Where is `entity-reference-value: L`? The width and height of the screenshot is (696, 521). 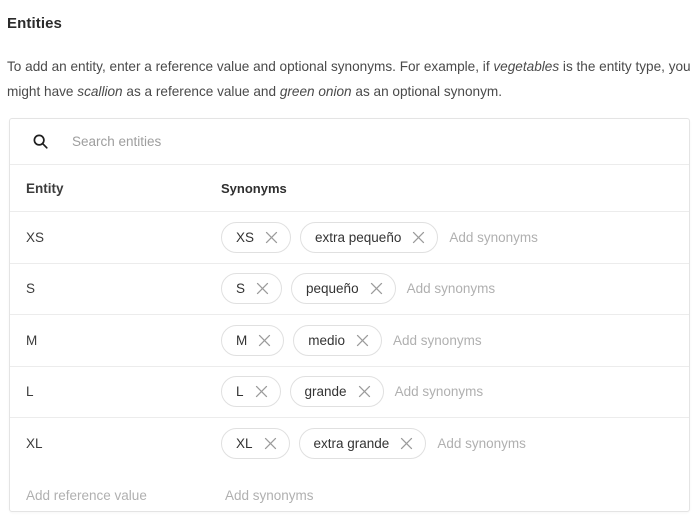 entity-reference-value: L is located at coordinates (115, 391).